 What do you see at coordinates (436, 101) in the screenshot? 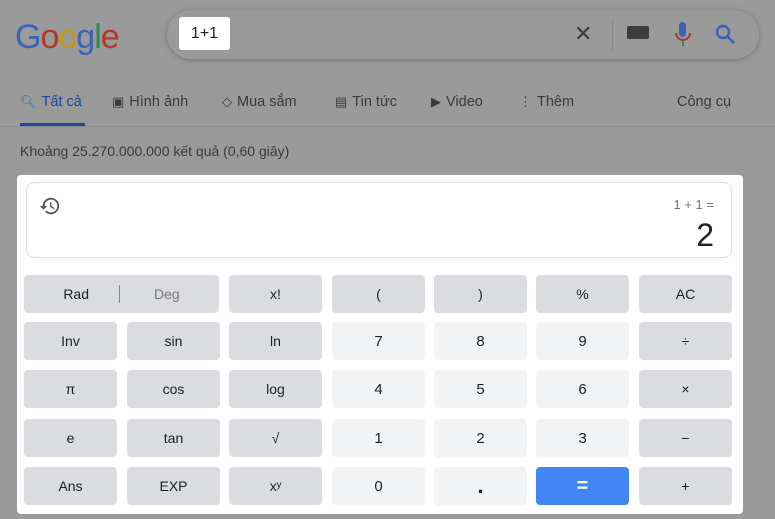
I see `play-icon: ▶` at bounding box center [436, 101].